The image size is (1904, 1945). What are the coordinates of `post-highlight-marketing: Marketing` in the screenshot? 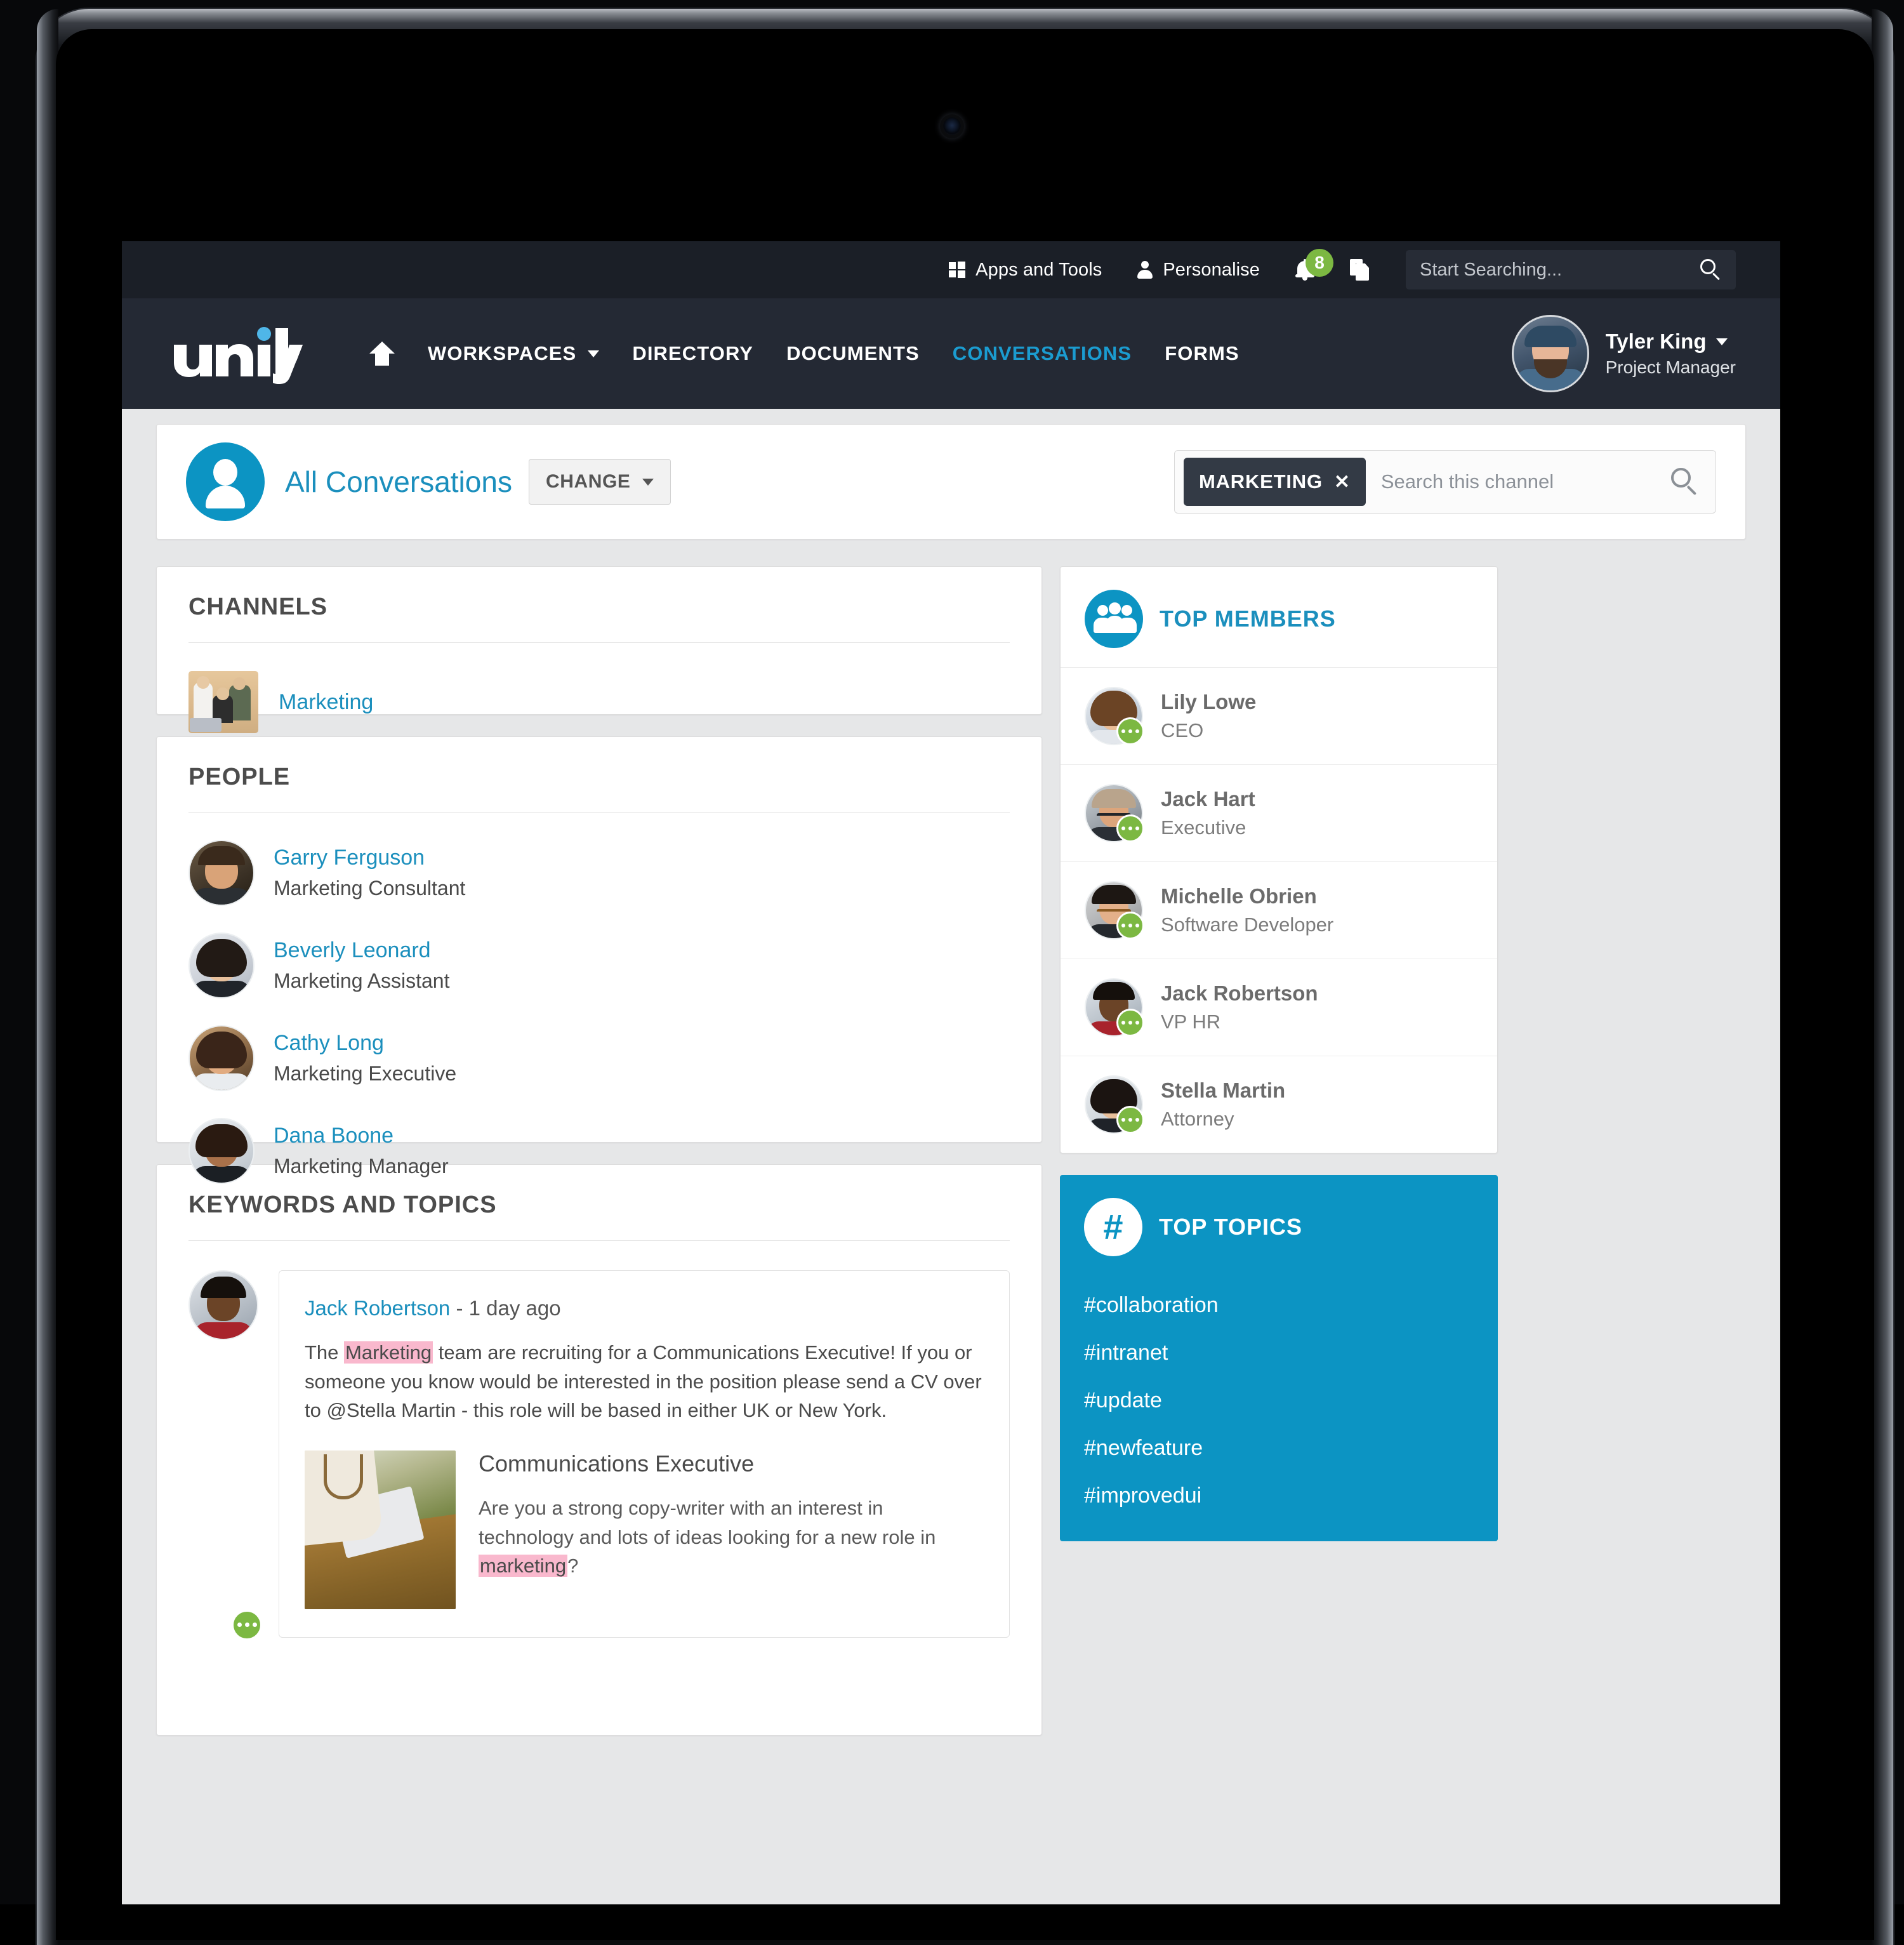 It's located at (388, 1352).